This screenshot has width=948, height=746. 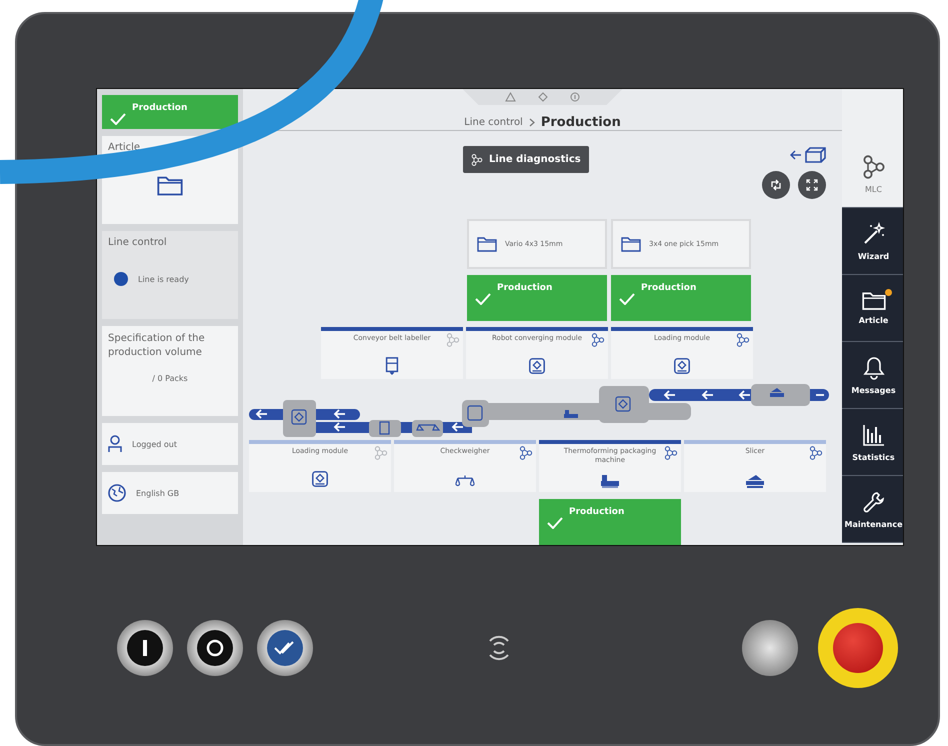 What do you see at coordinates (170, 378) in the screenshot?
I see `volume-value: / 0 Packs` at bounding box center [170, 378].